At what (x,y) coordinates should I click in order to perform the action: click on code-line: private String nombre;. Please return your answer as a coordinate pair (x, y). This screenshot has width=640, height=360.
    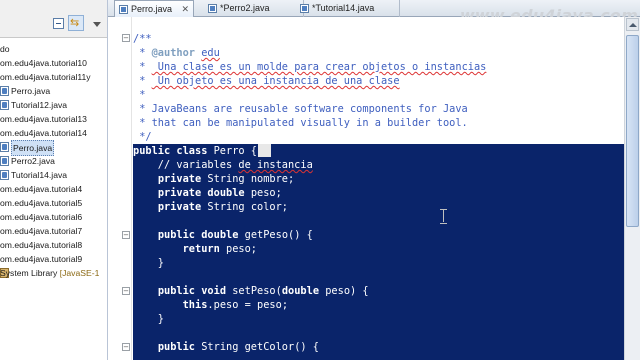
    Looking at the image, I should click on (213, 179).